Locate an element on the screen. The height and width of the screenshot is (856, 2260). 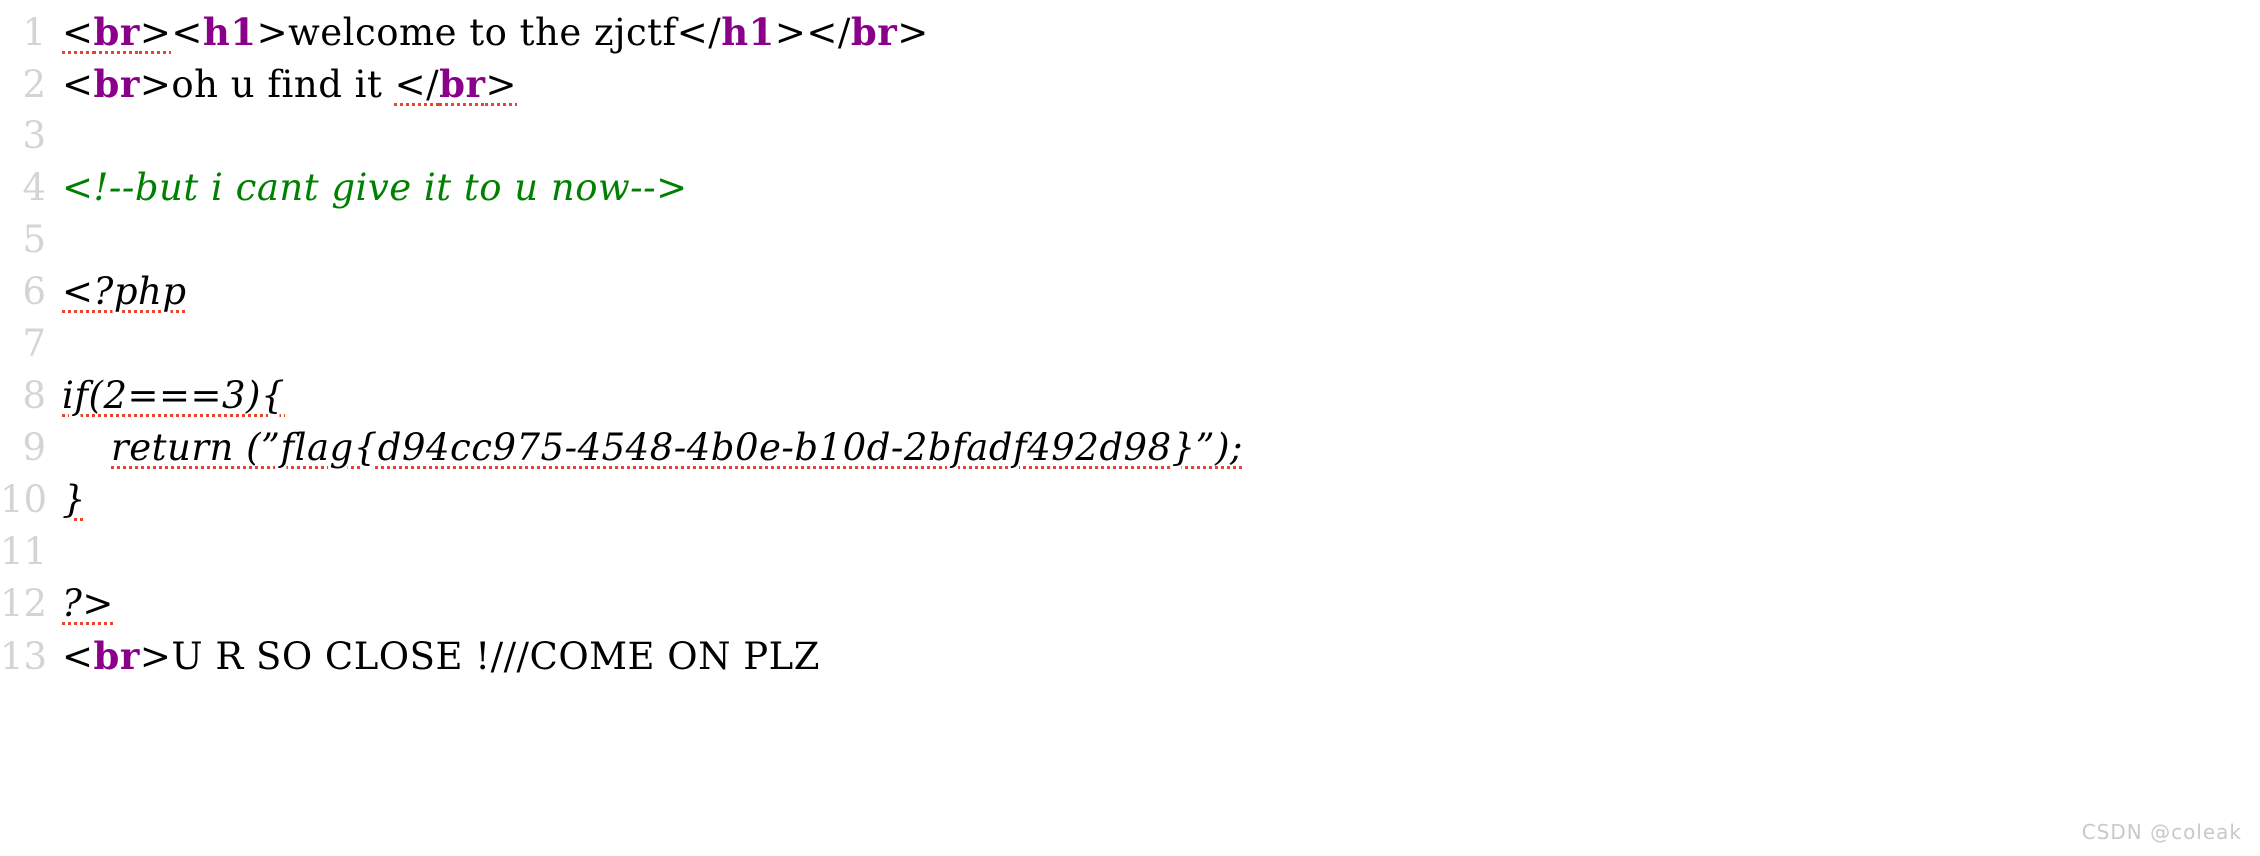
code-line-content: <br><h1>welcome to the zjctf</h1></br> is located at coordinates (1161, 32).